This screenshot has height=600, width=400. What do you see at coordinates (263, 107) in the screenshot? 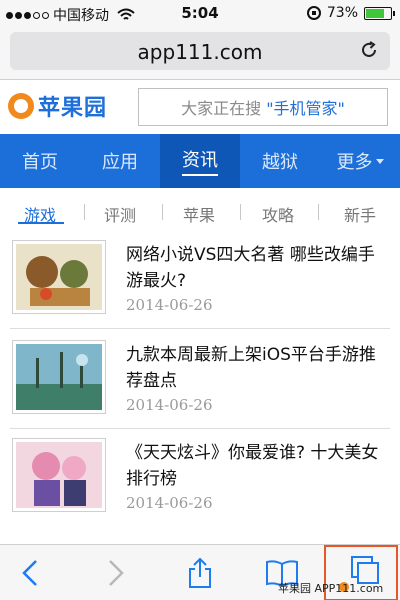
I see `search-input: 大家正在搜 "手机管家"` at bounding box center [263, 107].